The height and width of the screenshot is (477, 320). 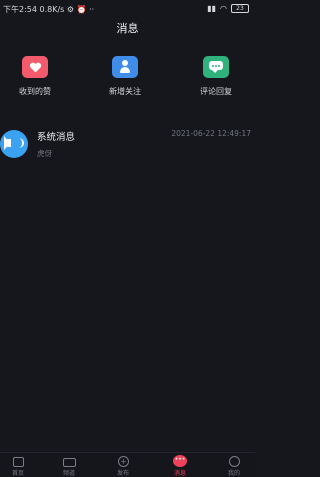 I want to click on status-right: ▮▮ ◠ 23, so click(x=228, y=8).